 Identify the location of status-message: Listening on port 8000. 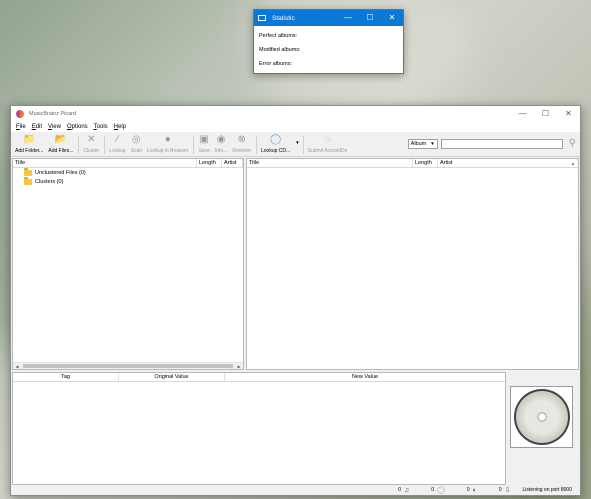
(547, 490).